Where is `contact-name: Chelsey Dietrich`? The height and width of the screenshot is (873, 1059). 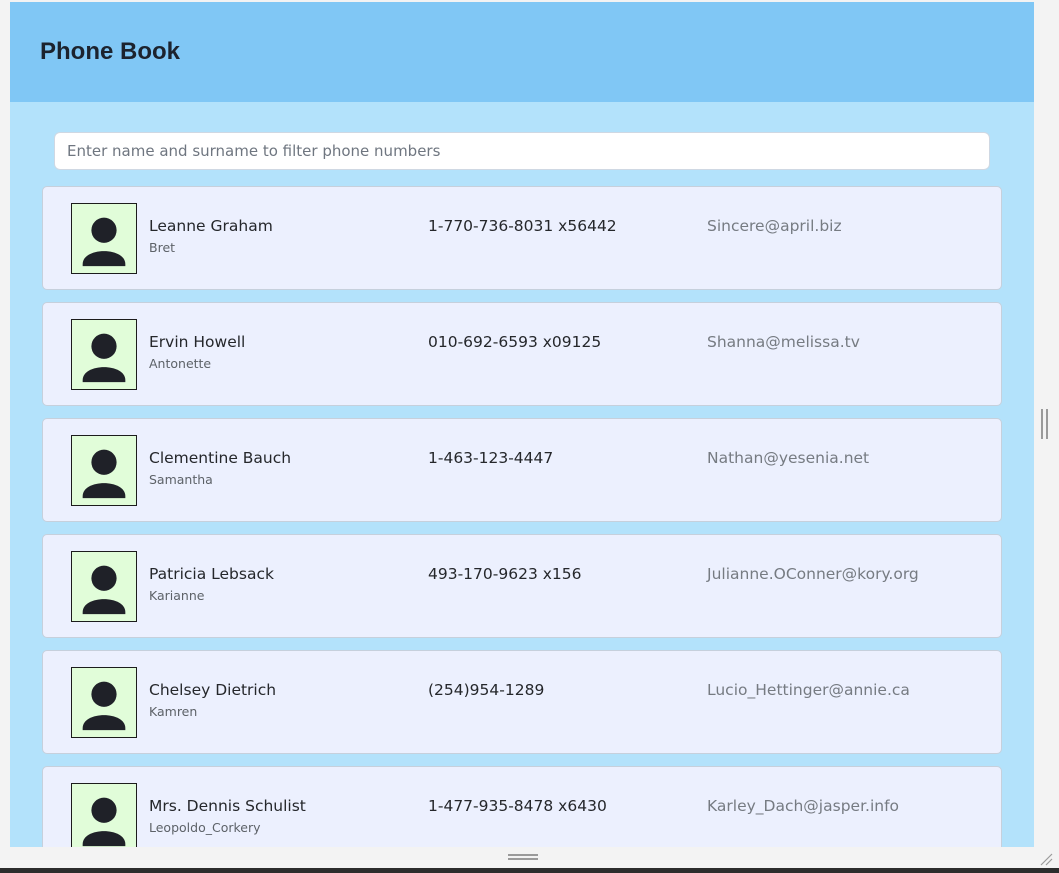 contact-name: Chelsey Dietrich is located at coordinates (213, 690).